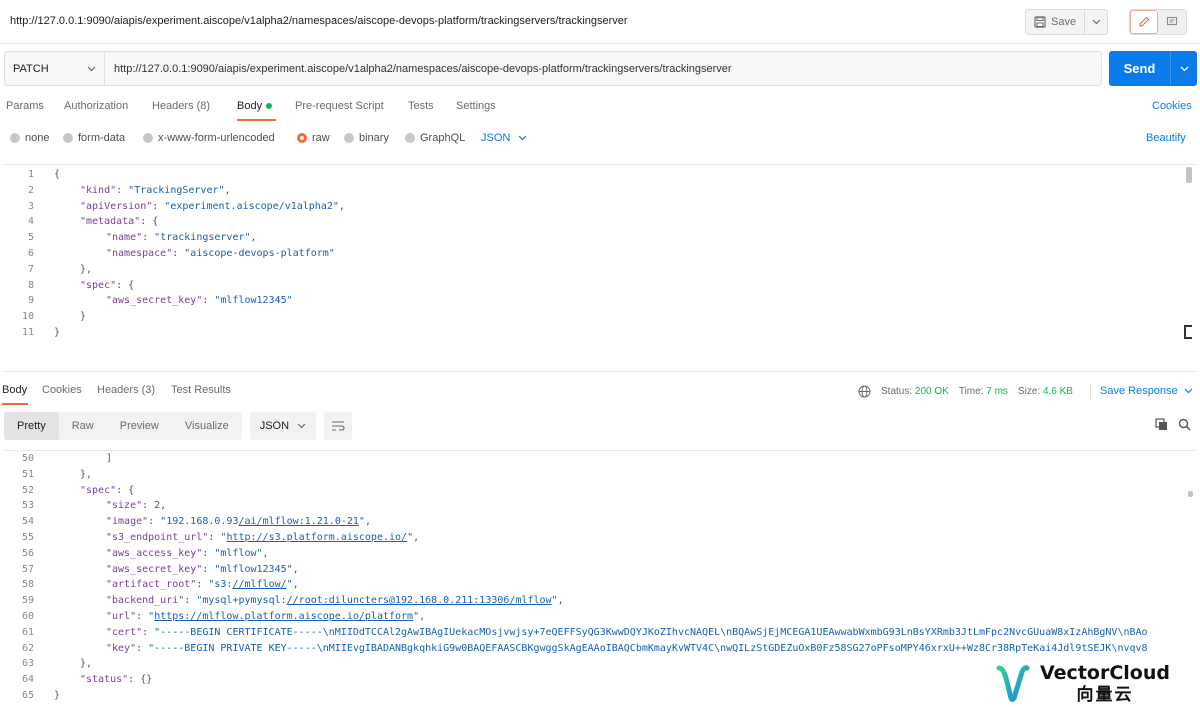 This screenshot has height=707, width=1200. Describe the element at coordinates (202, 238) in the screenshot. I see `code-token: "trackingserver"` at that location.